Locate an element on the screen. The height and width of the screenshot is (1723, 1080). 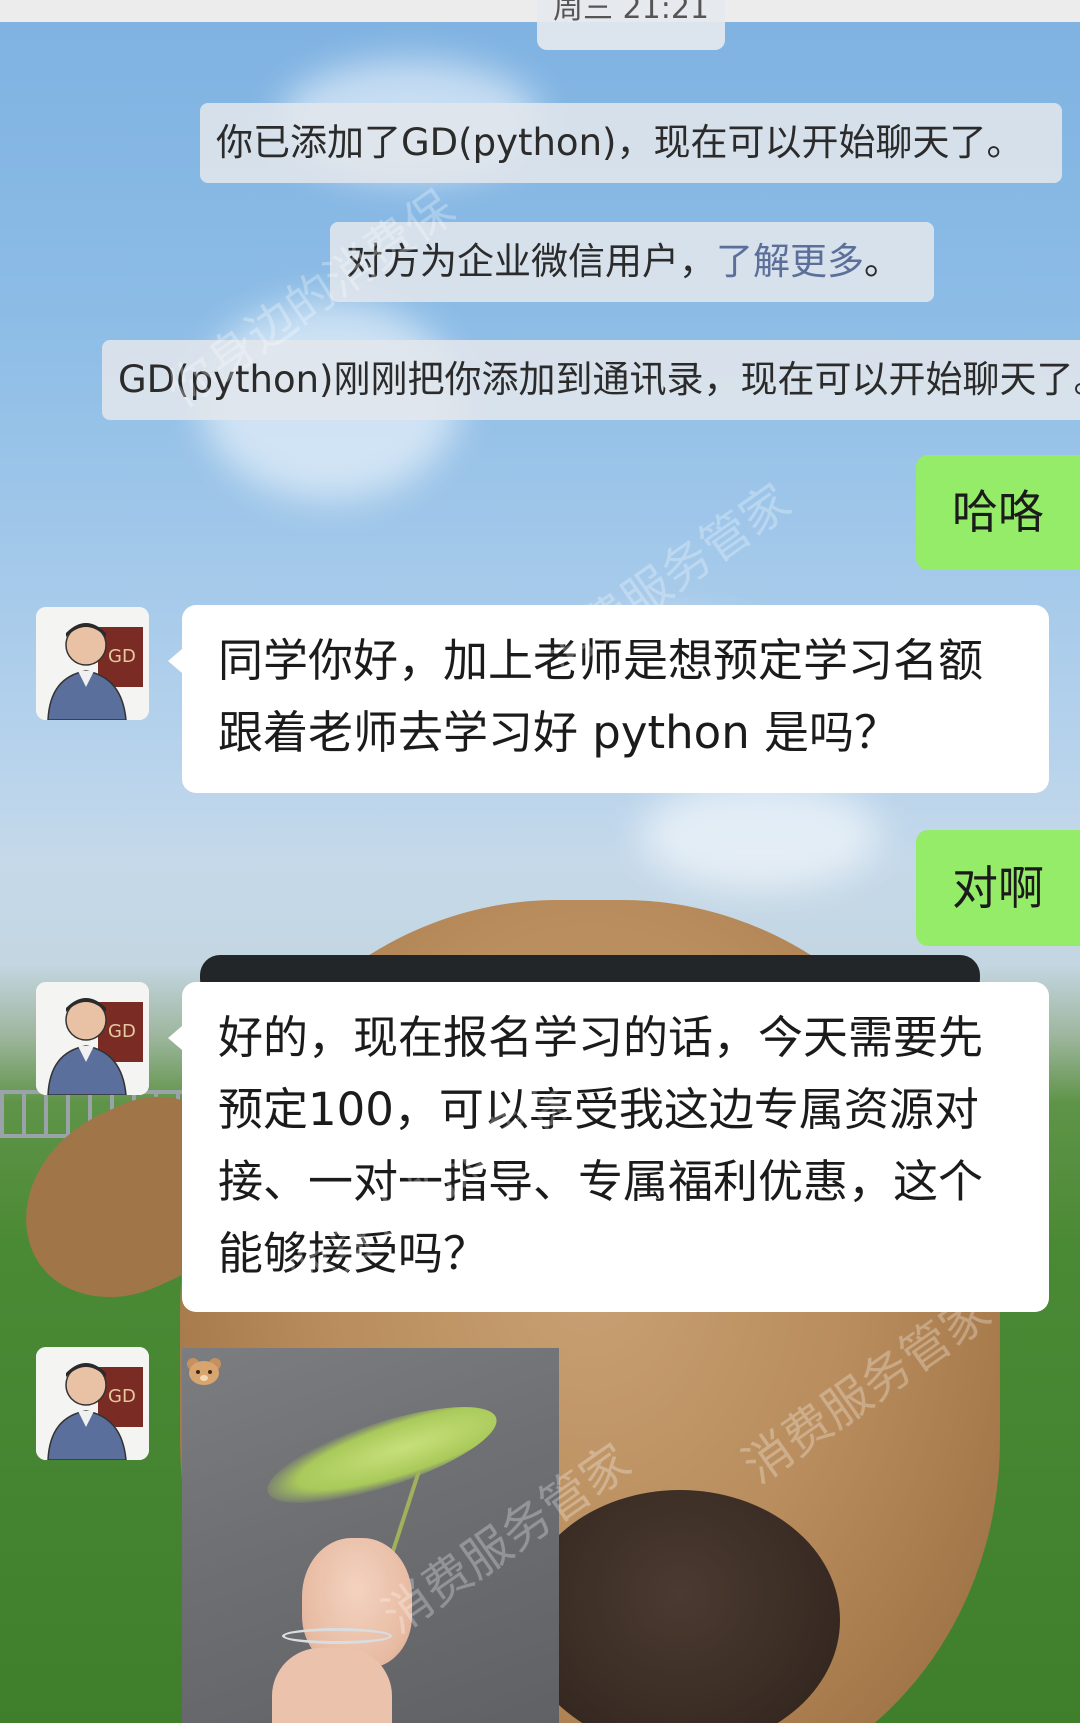
system-message-text: GD(python)刚刚把你添加到通讯录，现在可以开始聊天了。 is located at coordinates (599, 379).